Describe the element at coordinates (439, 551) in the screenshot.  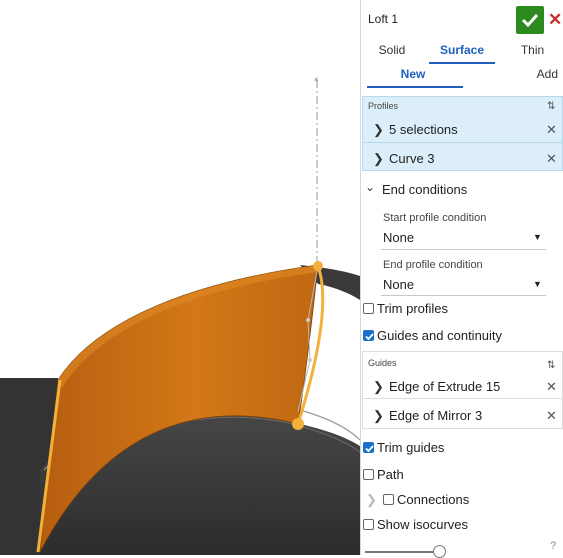
I see `isocurve-slider-thumb` at that location.